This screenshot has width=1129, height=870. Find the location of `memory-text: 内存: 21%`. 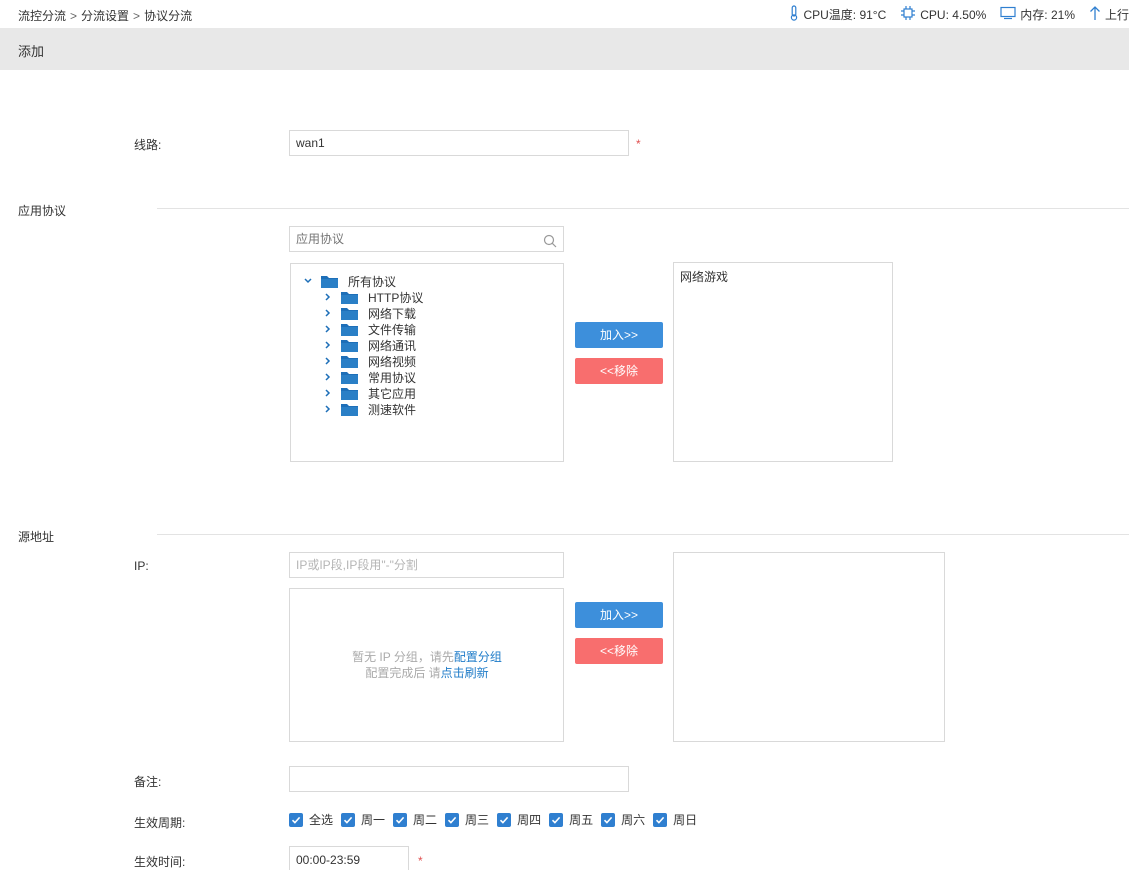

memory-text: 内存: 21% is located at coordinates (1047, 15).